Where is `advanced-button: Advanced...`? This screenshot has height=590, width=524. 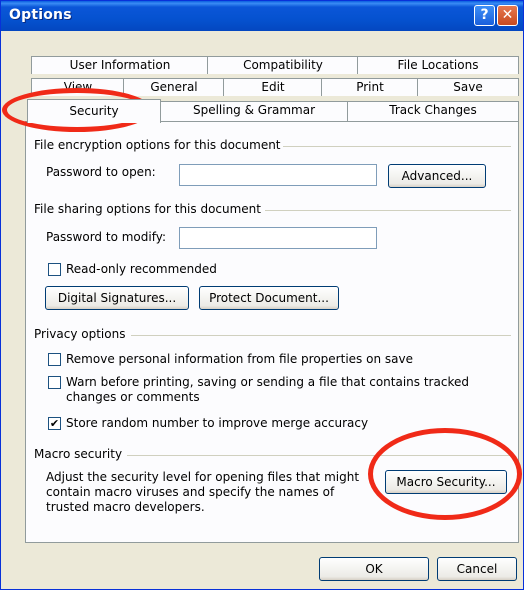 advanced-button: Advanced... is located at coordinates (437, 176).